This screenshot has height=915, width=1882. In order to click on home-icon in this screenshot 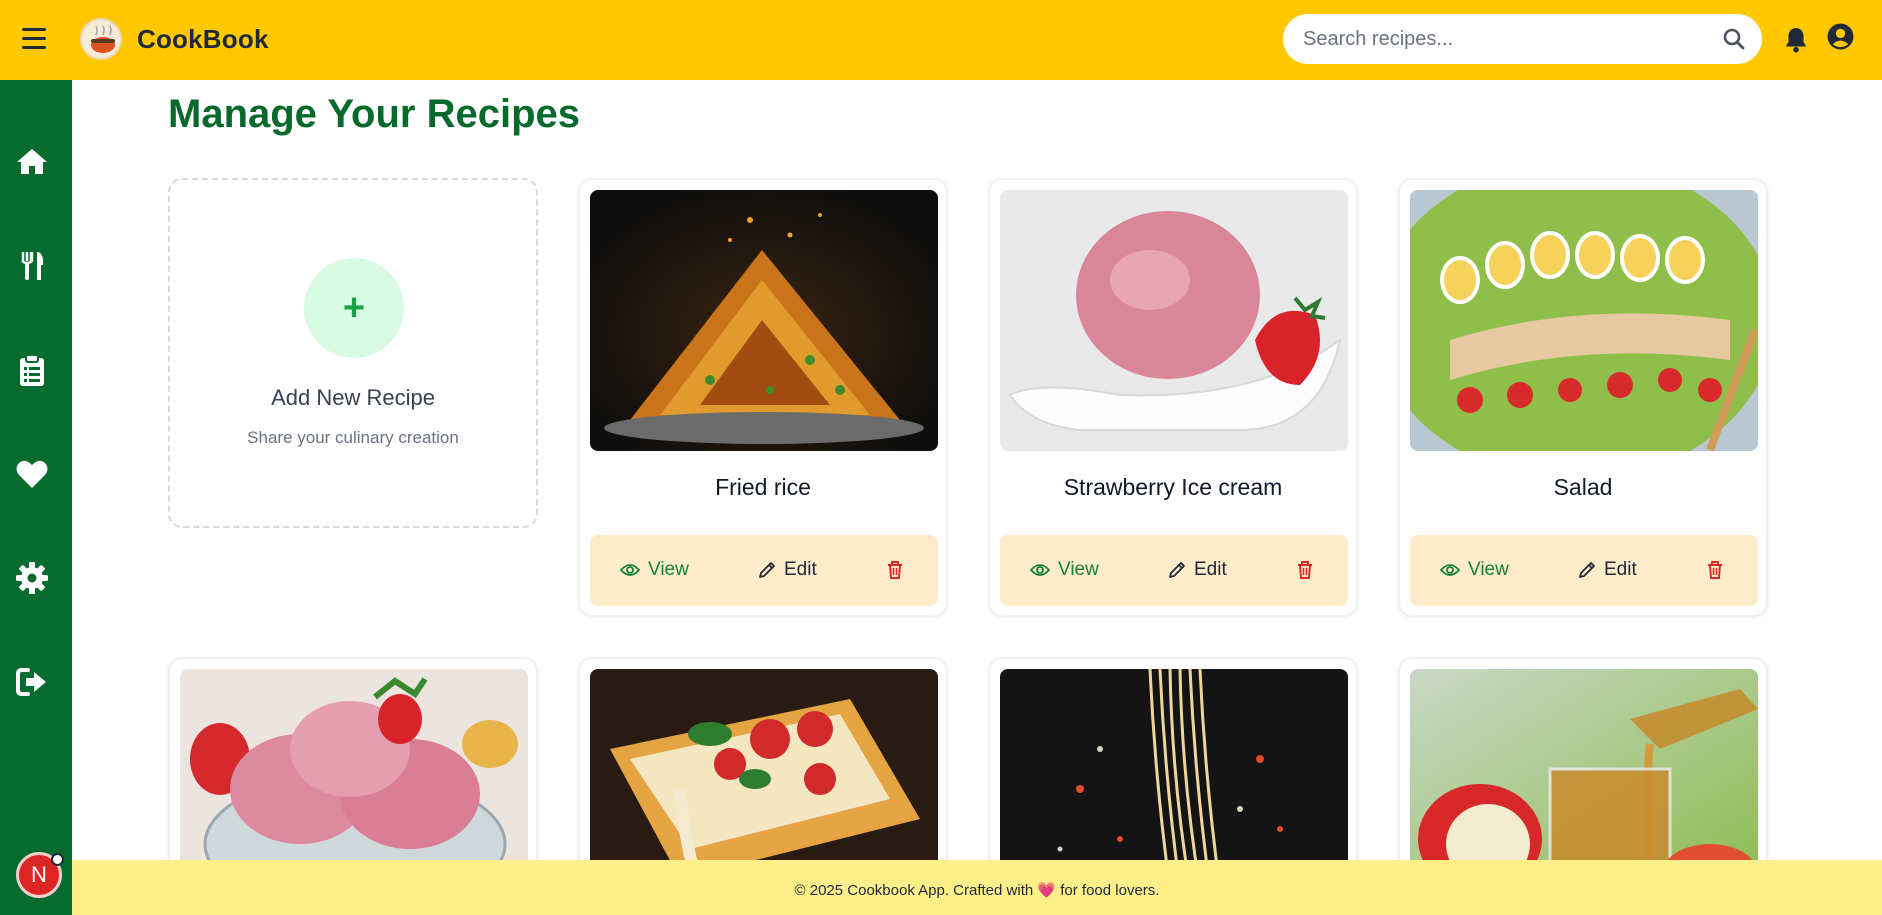, I will do `click(32, 162)`.